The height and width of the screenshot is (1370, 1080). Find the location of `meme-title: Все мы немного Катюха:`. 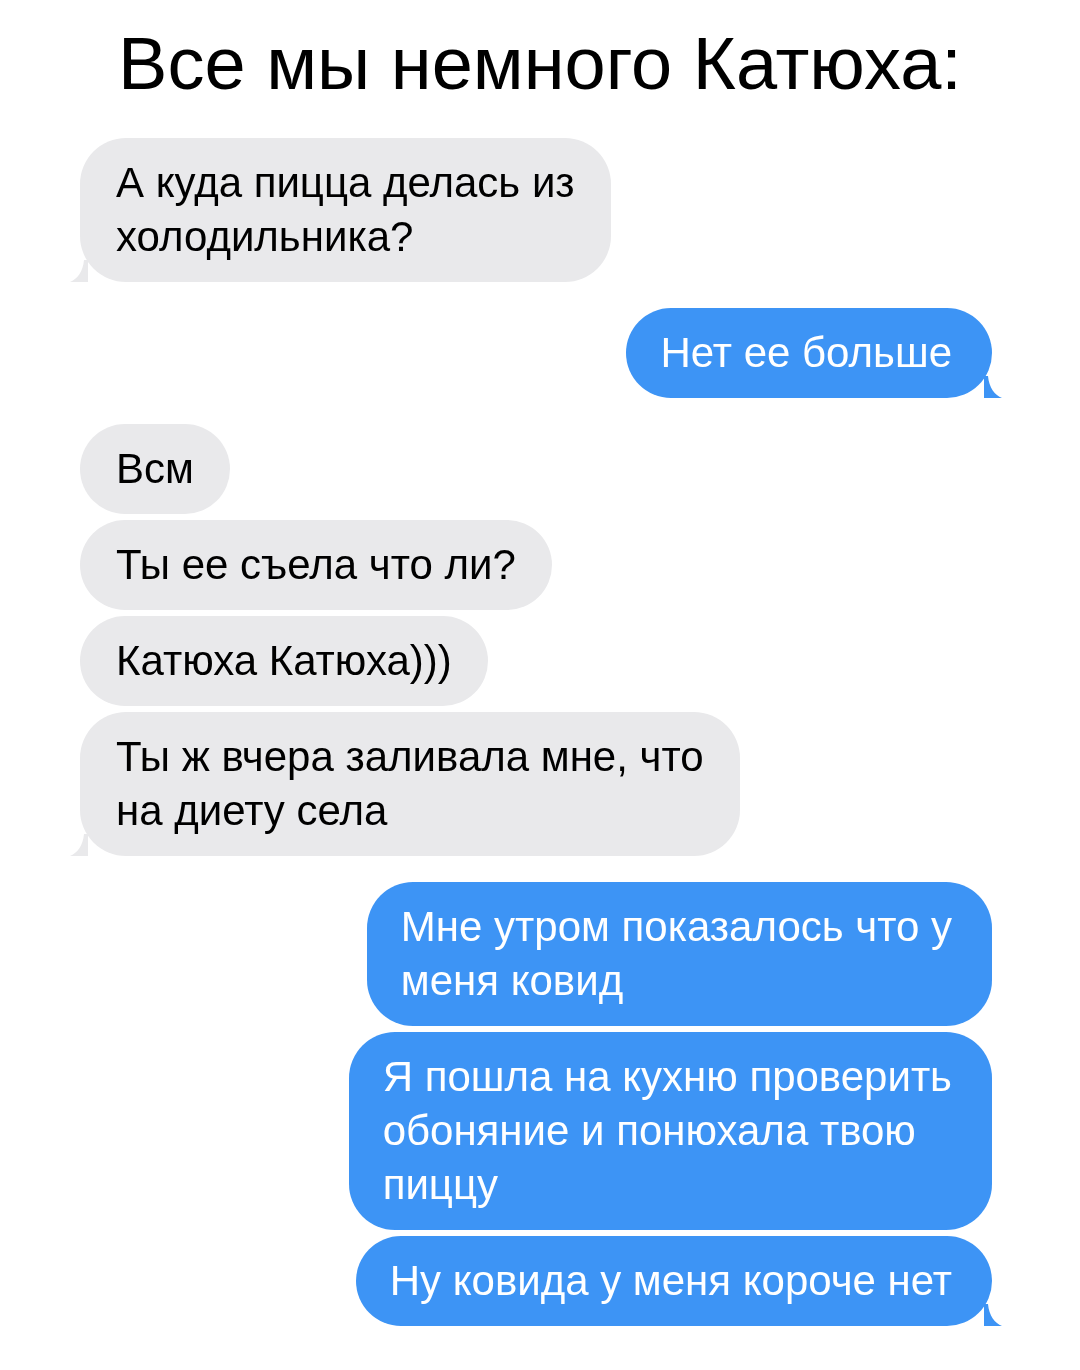

meme-title: Все мы немного Катюха: is located at coordinates (540, 64).